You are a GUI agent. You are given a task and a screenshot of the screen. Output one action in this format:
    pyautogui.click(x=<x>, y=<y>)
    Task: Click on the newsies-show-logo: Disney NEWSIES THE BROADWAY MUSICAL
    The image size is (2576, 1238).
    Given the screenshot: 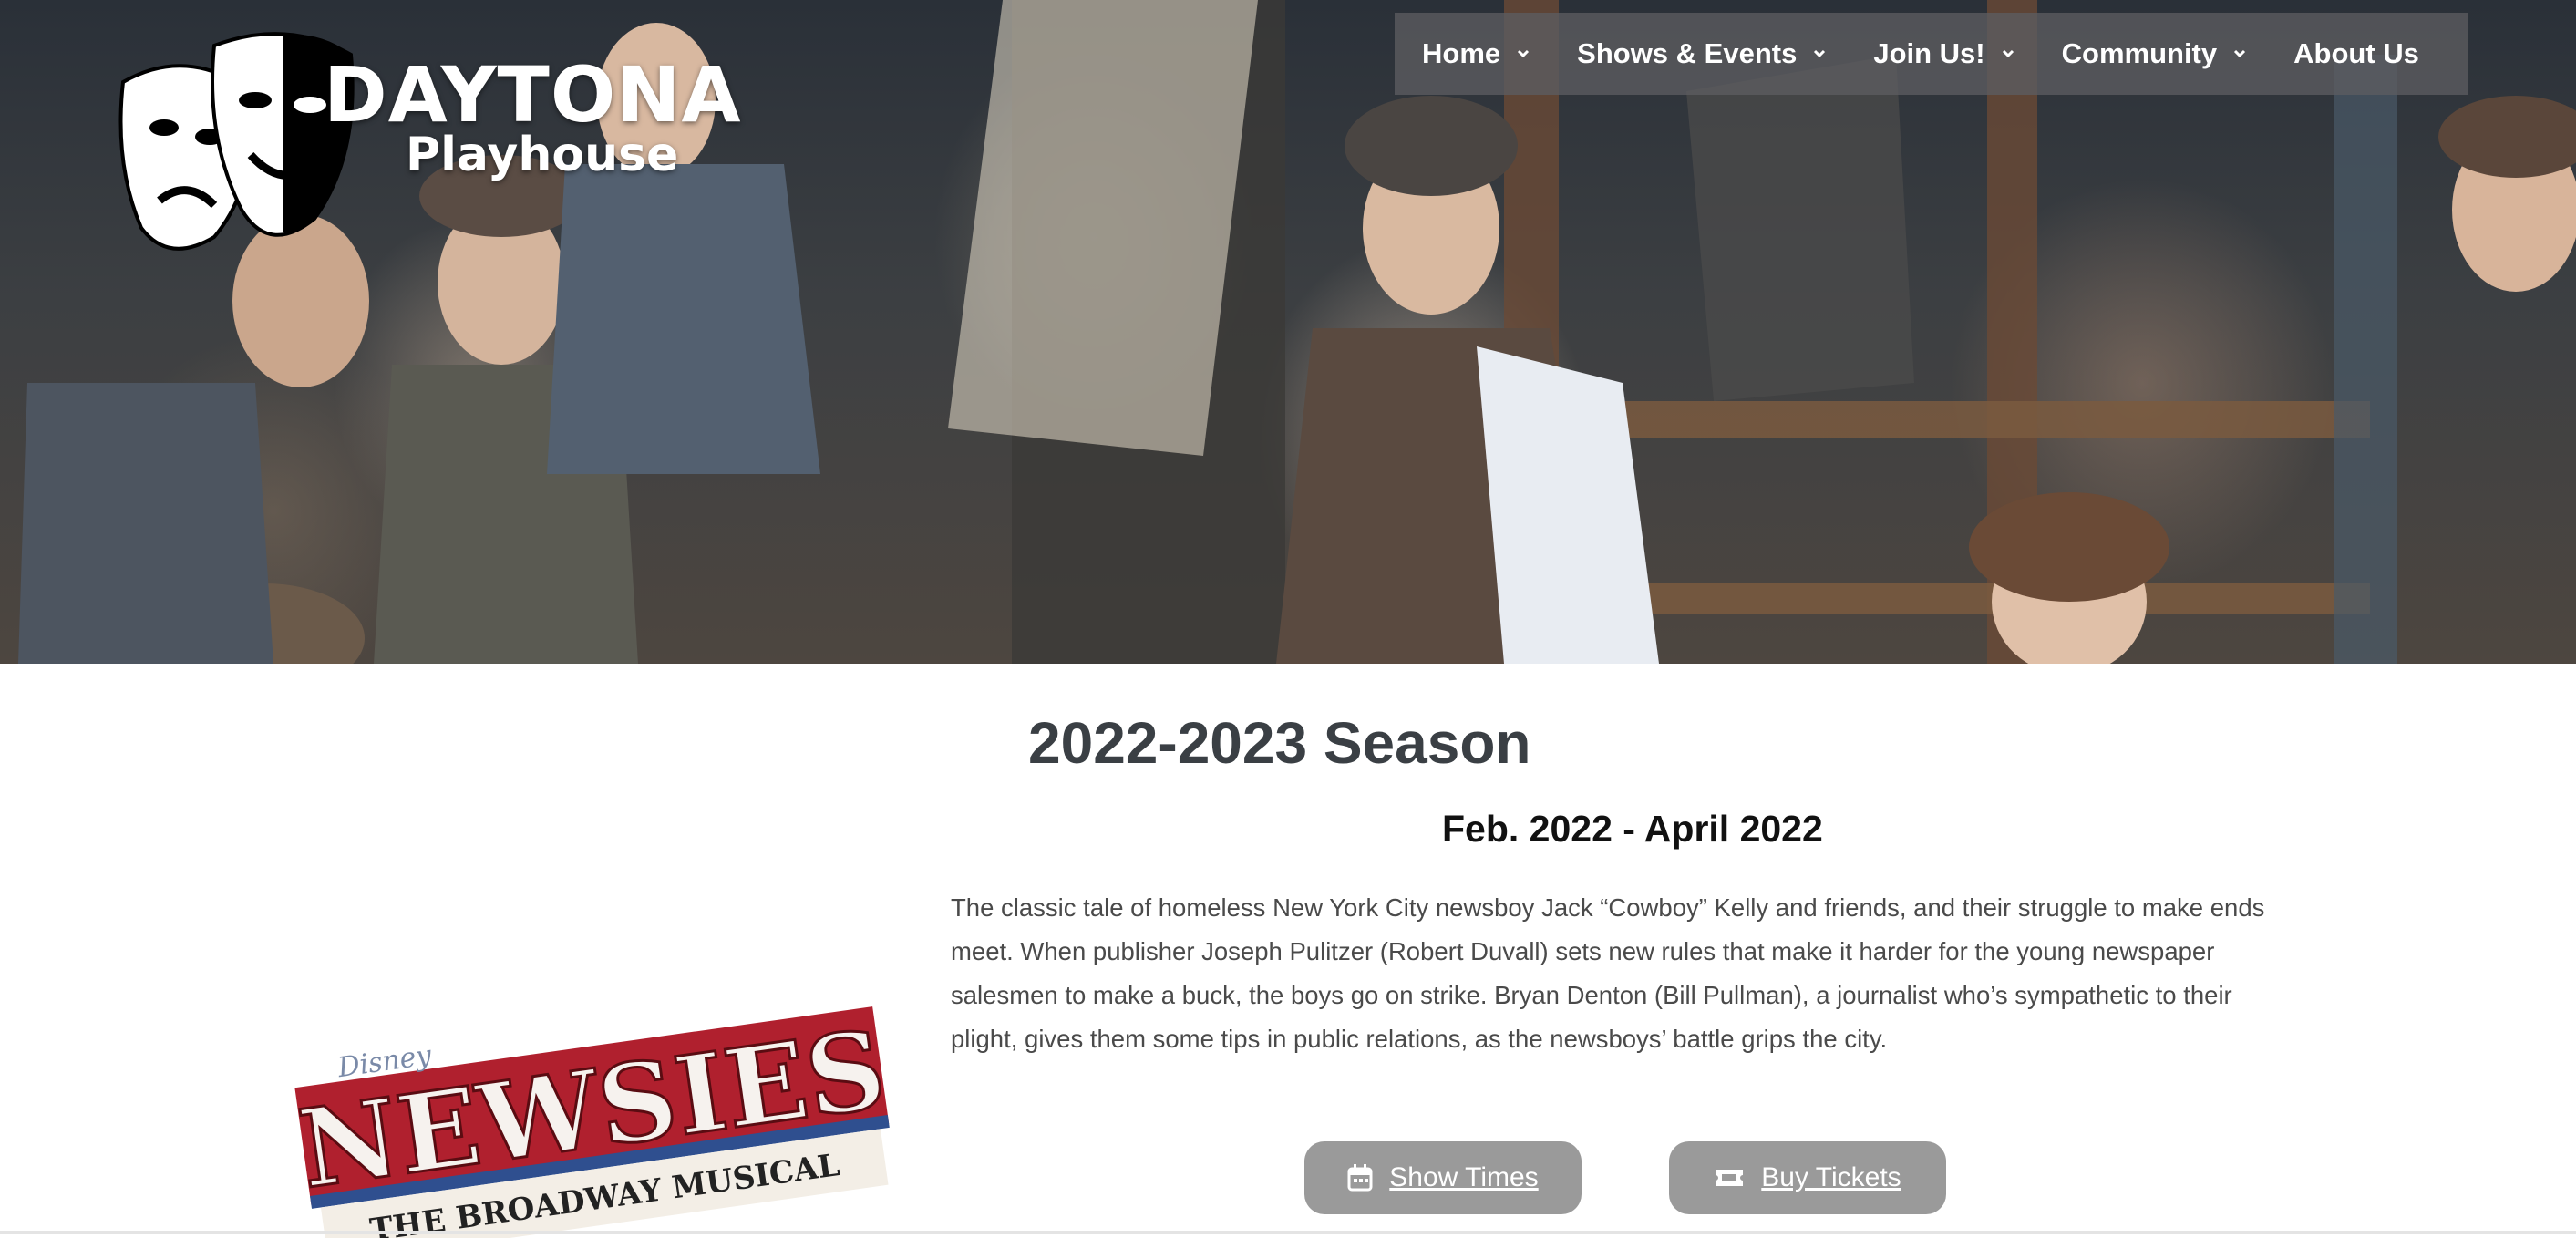 What is the action you would take?
    pyautogui.click(x=592, y=1106)
    